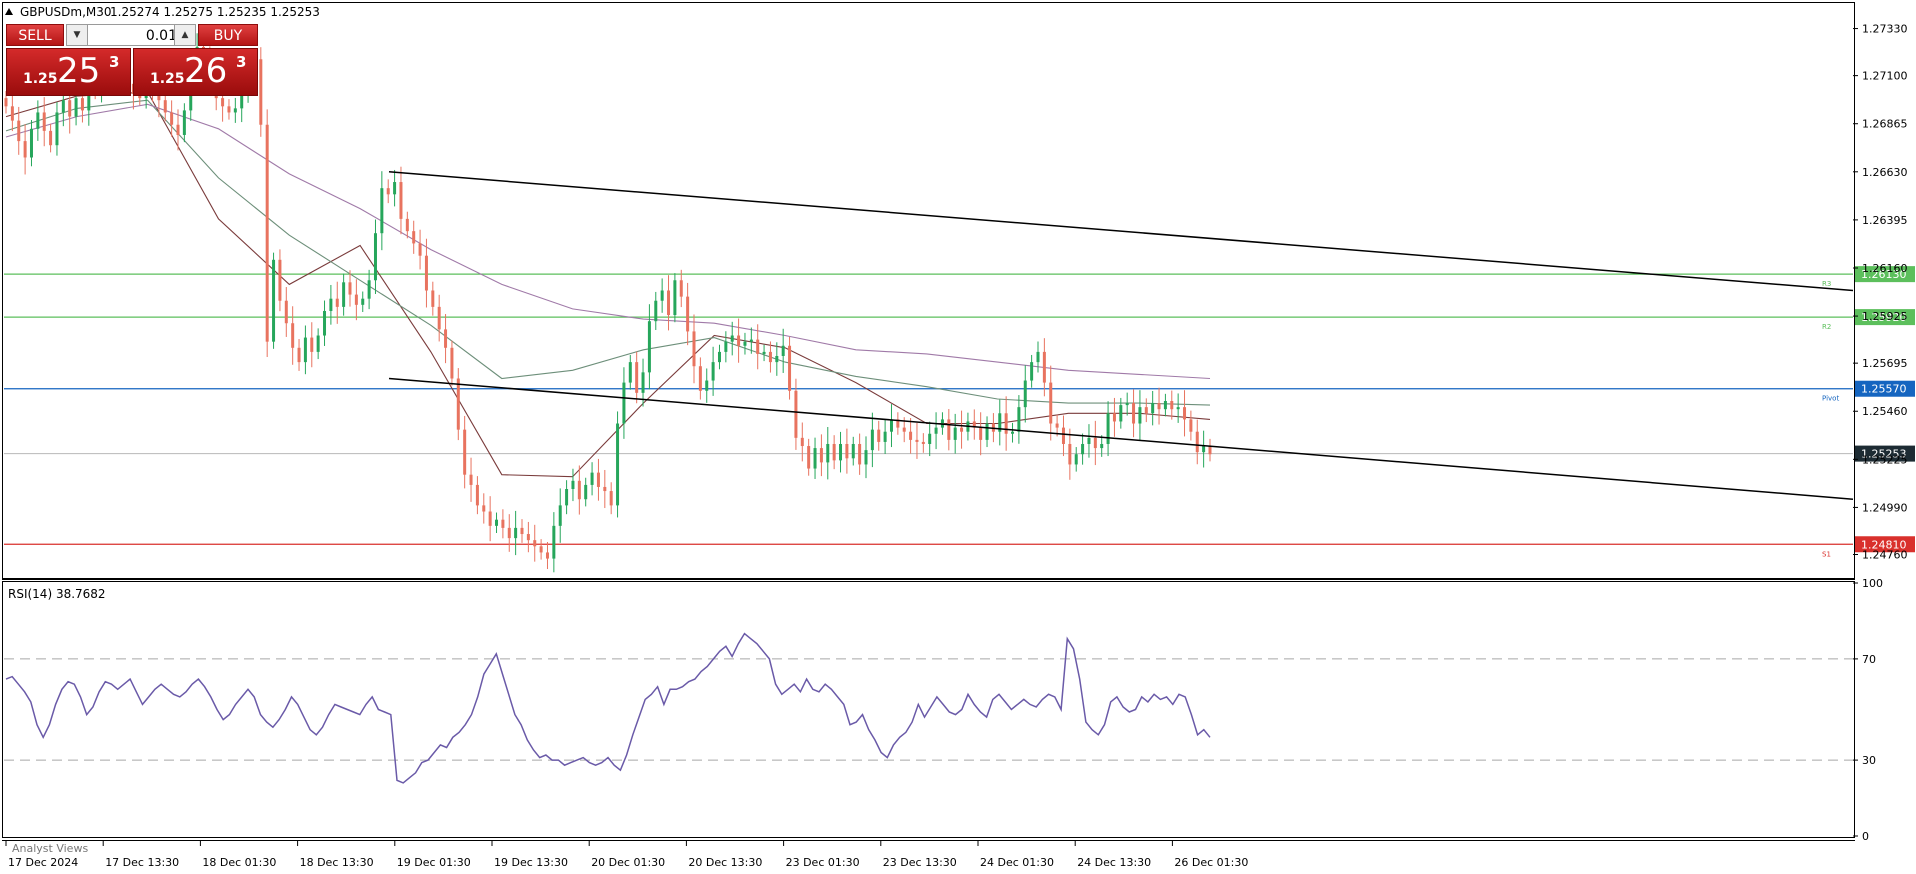 The width and height of the screenshot is (1916, 874). Describe the element at coordinates (134, 36) in the screenshot. I see `lot-size-input` at that location.